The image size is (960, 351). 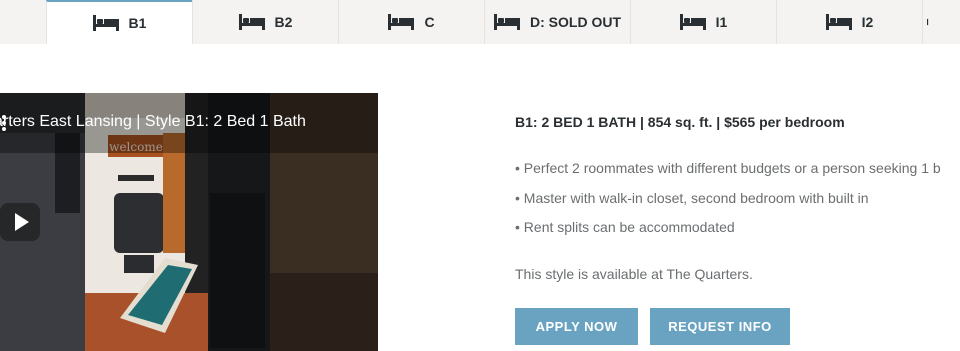 I want to click on tab-spacer, so click(x=23, y=22).